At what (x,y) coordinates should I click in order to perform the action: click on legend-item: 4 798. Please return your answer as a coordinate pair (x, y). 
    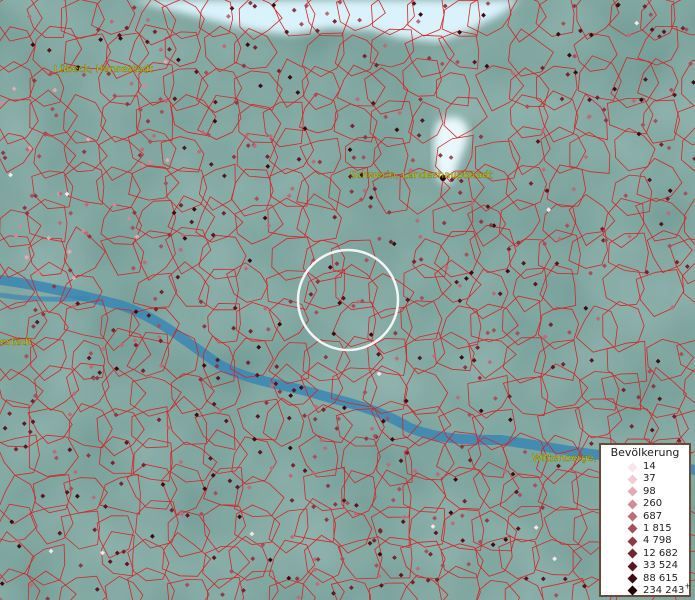
    Looking at the image, I should click on (645, 541).